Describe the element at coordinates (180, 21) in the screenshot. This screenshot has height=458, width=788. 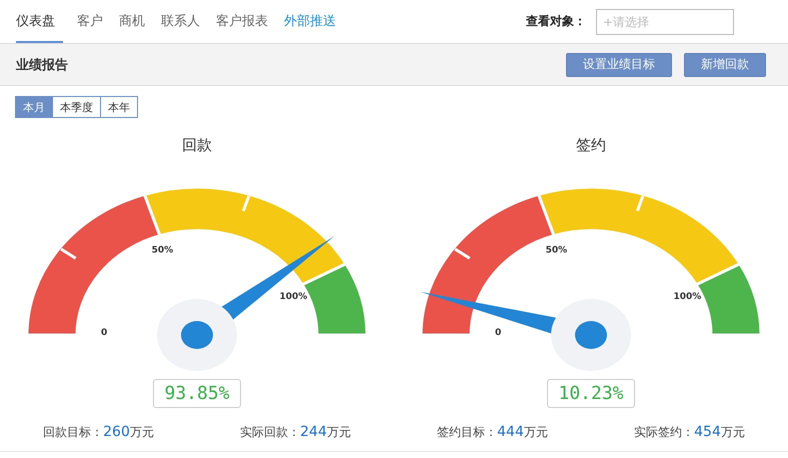
I see `nav-tab: 联系人` at that location.